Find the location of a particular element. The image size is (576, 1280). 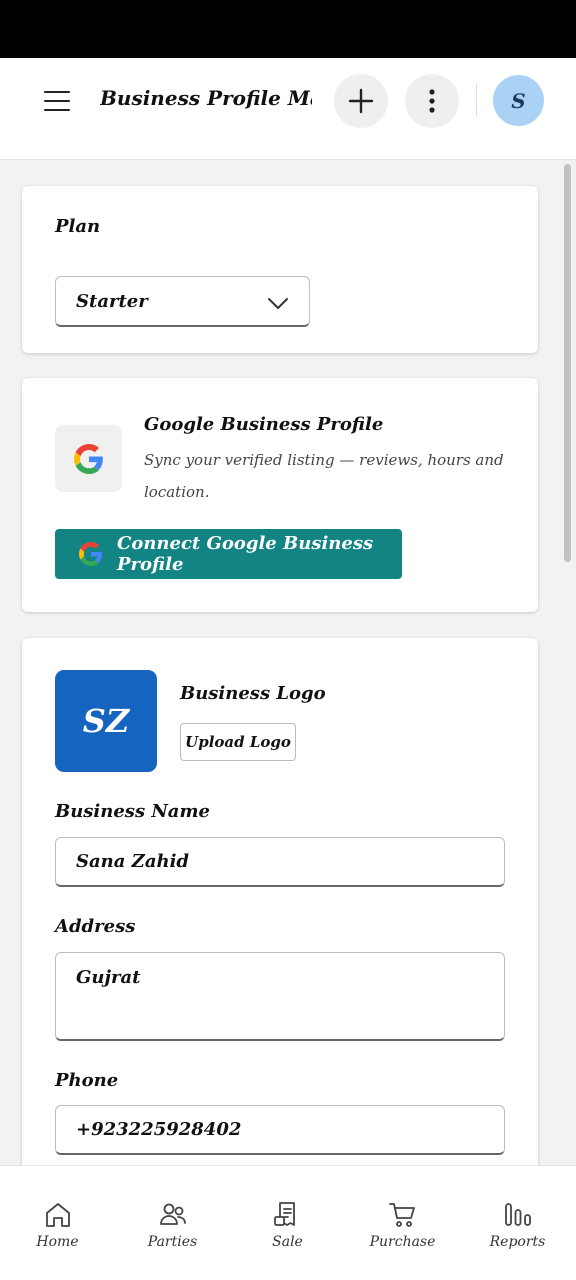

address-field: Gujrat is located at coordinates (280, 996).